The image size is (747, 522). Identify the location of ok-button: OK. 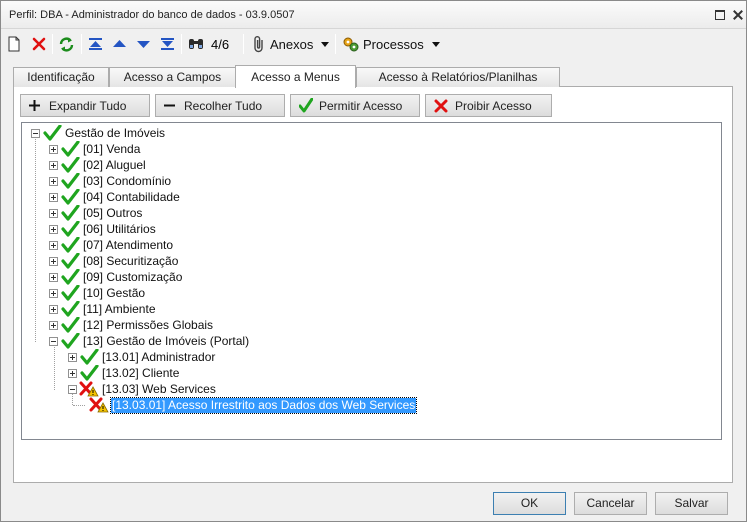
(529, 503).